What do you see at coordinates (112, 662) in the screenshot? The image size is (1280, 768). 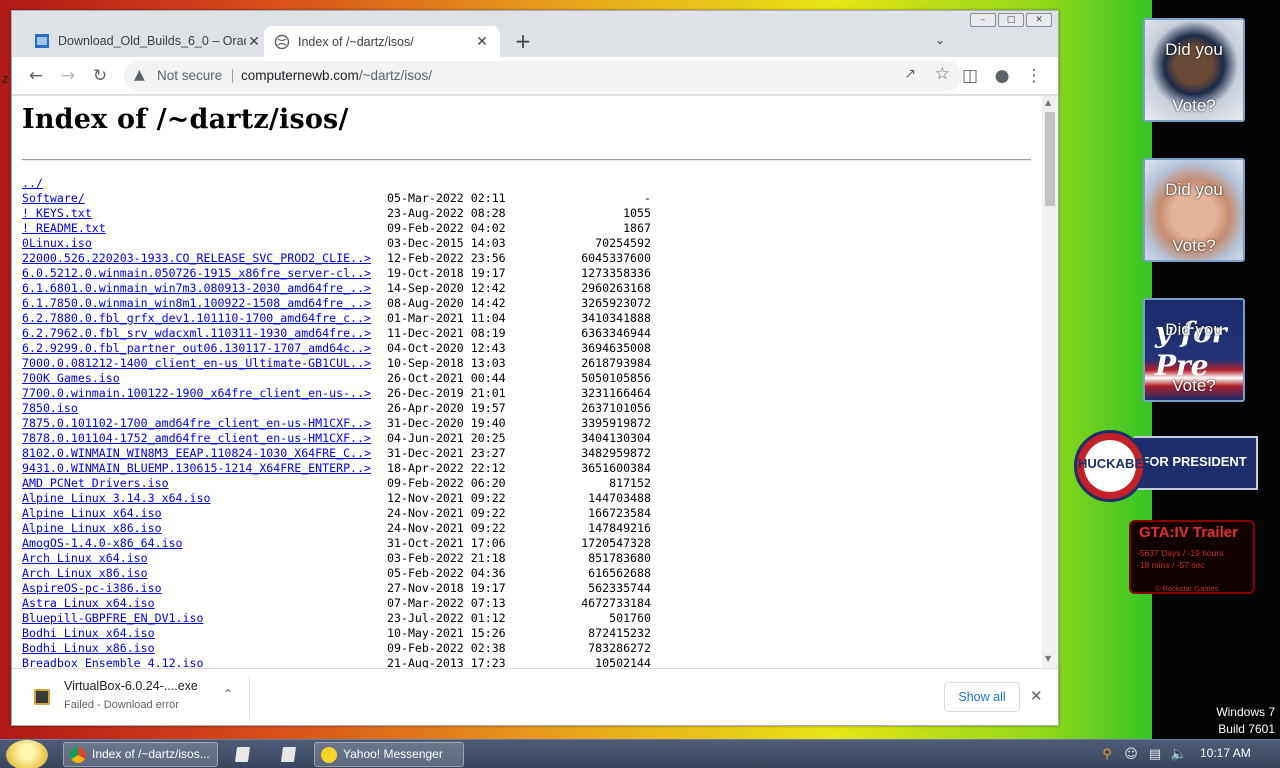 I see `file-link: Breadbox Ensemble 4.12.iso` at bounding box center [112, 662].